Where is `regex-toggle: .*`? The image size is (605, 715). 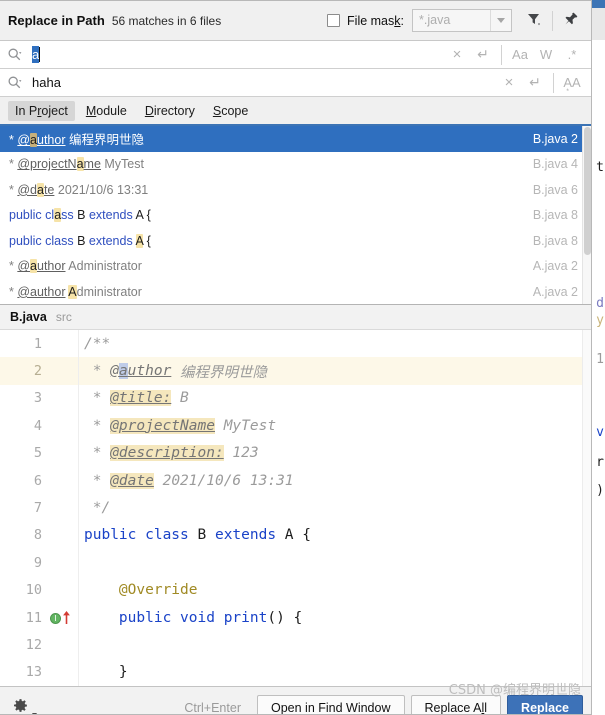
regex-toggle: .* is located at coordinates (572, 55).